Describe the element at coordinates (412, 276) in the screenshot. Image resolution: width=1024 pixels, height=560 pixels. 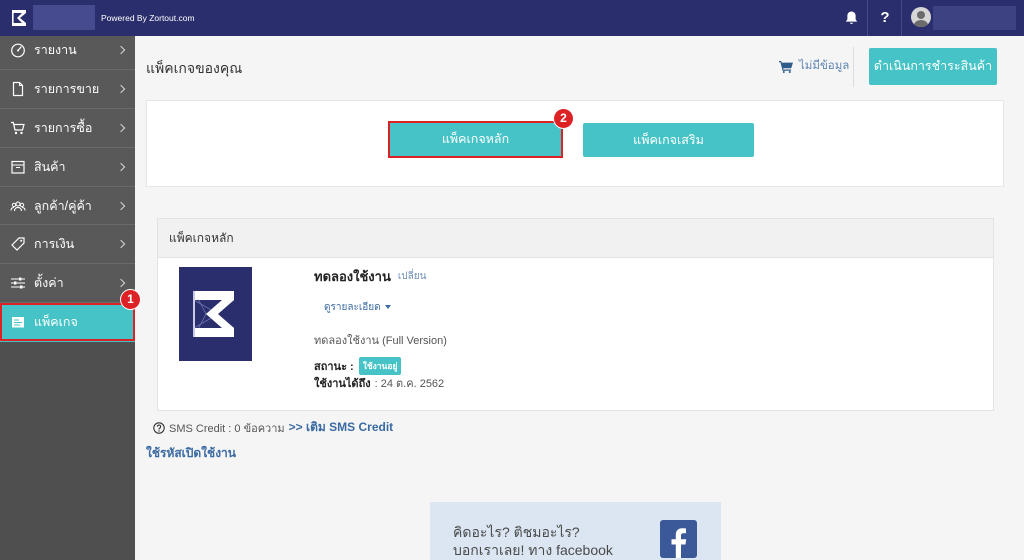
I see `change-plan-link: เปลี่ยน` at that location.